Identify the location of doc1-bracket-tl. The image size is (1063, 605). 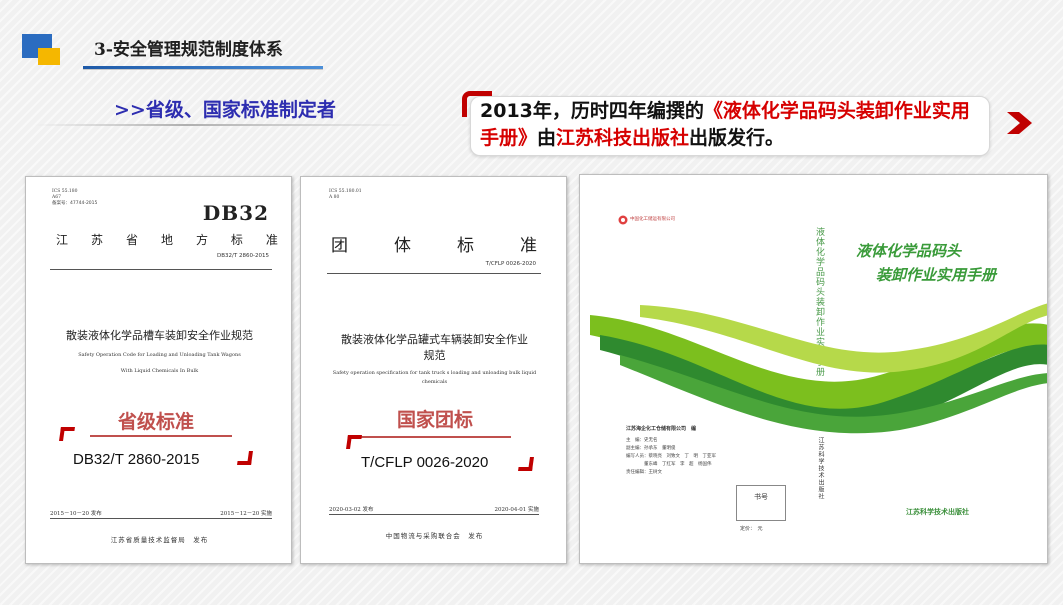
(67, 434).